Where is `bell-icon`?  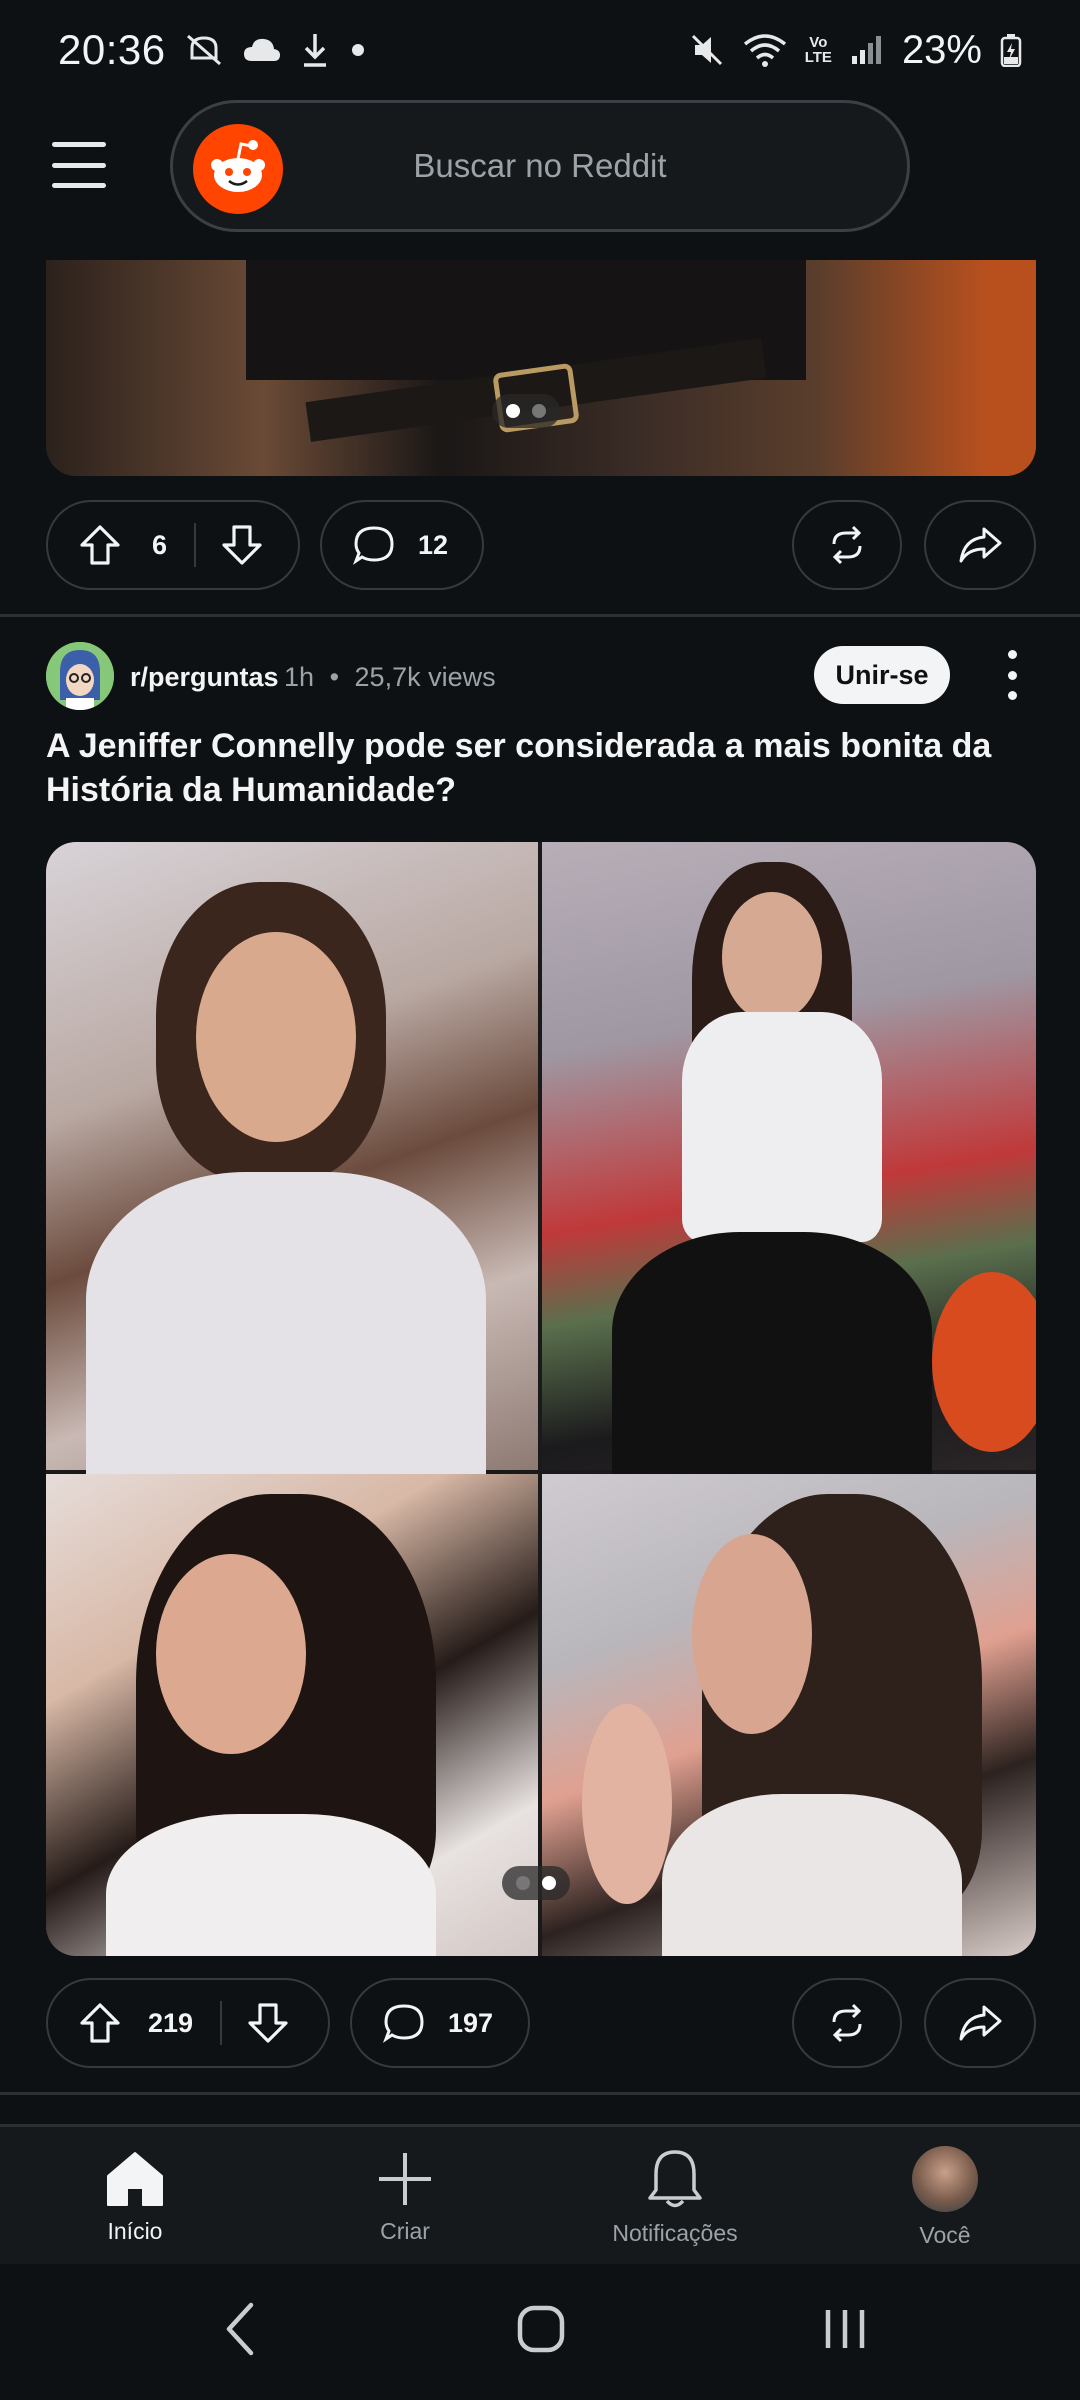
bell-icon is located at coordinates (675, 2178).